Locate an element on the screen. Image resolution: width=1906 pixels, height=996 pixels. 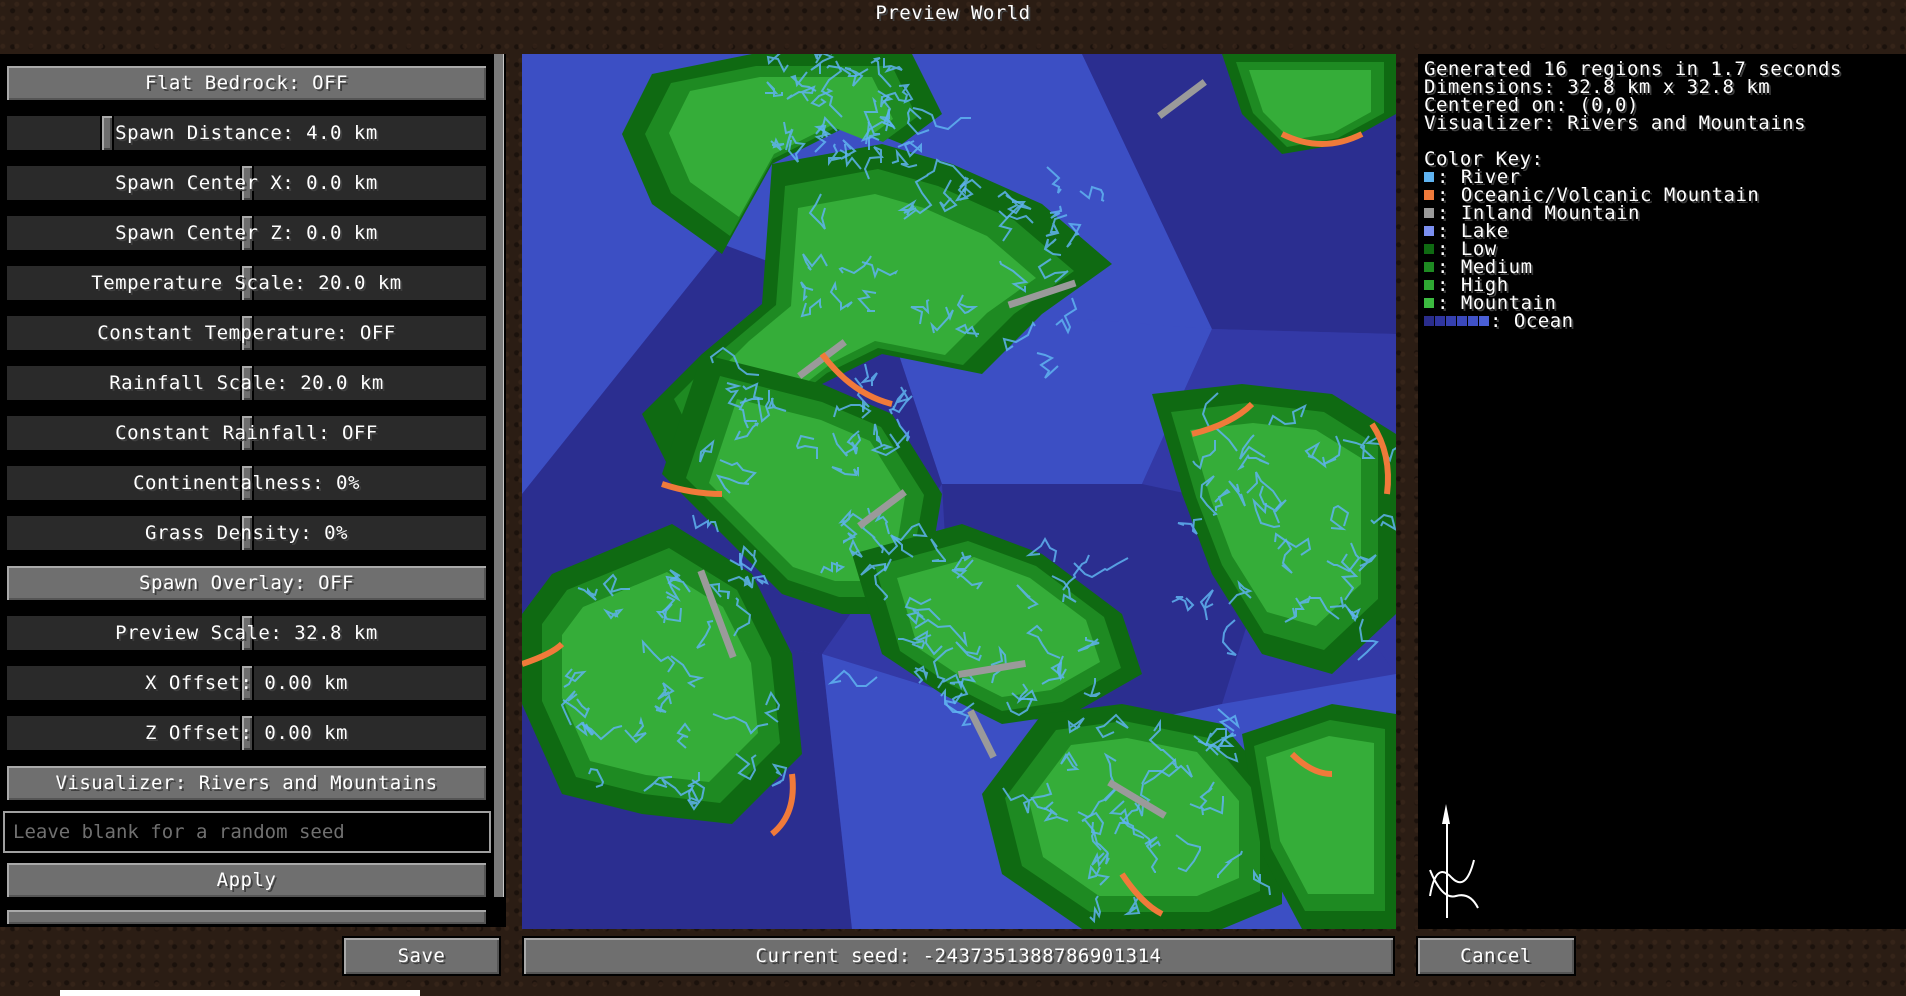
slider-preview-scale: Preview Scale: 32.8 km is located at coordinates (246, 633).